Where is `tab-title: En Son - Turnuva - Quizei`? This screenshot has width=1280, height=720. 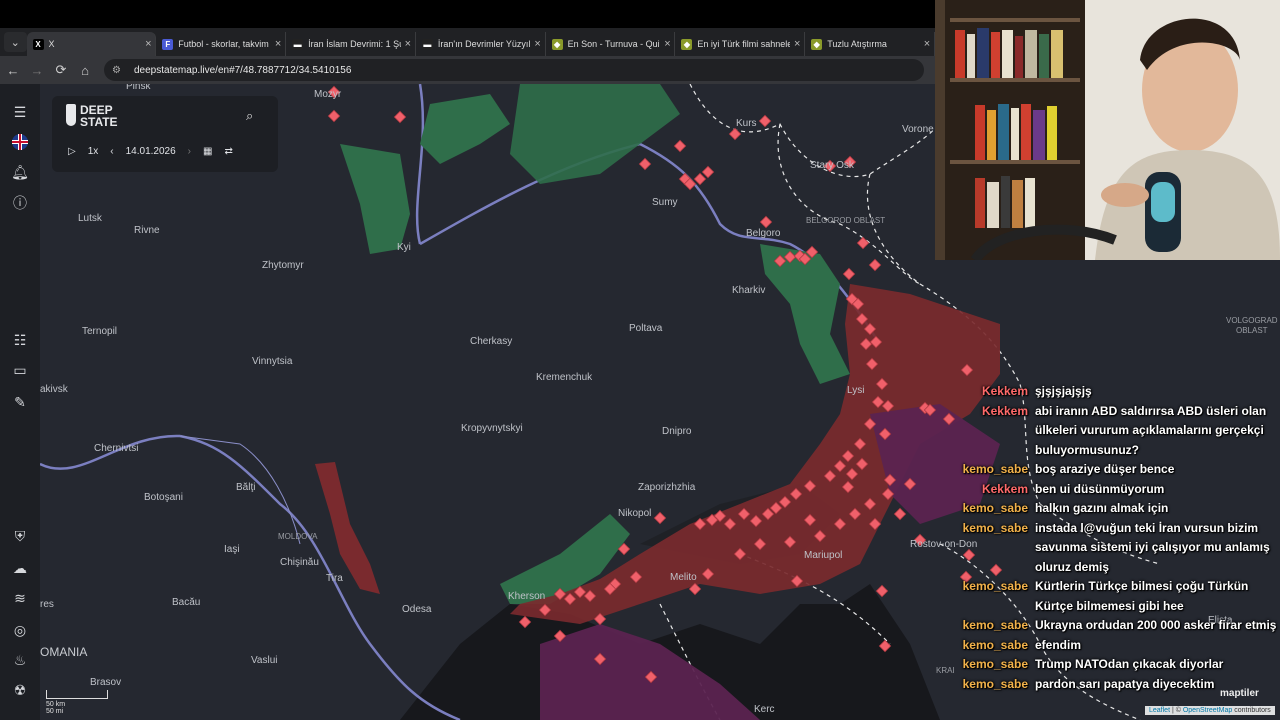 tab-title: En Son - Turnuva - Quizei is located at coordinates (614, 44).